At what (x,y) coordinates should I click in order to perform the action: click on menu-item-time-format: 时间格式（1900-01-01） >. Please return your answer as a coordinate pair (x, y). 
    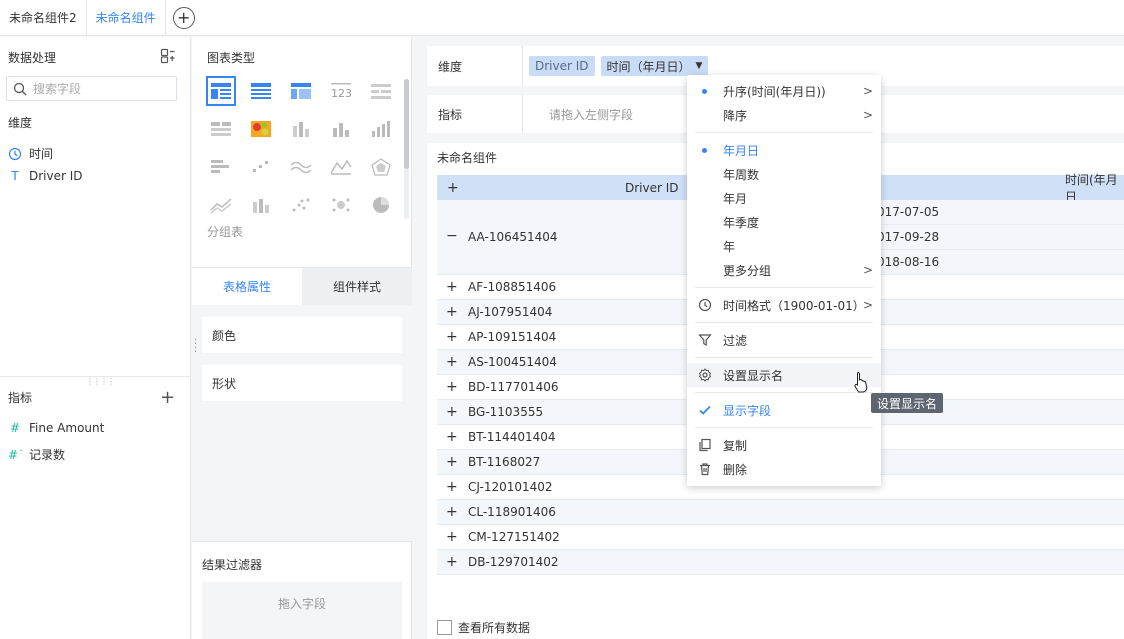
    Looking at the image, I should click on (784, 305).